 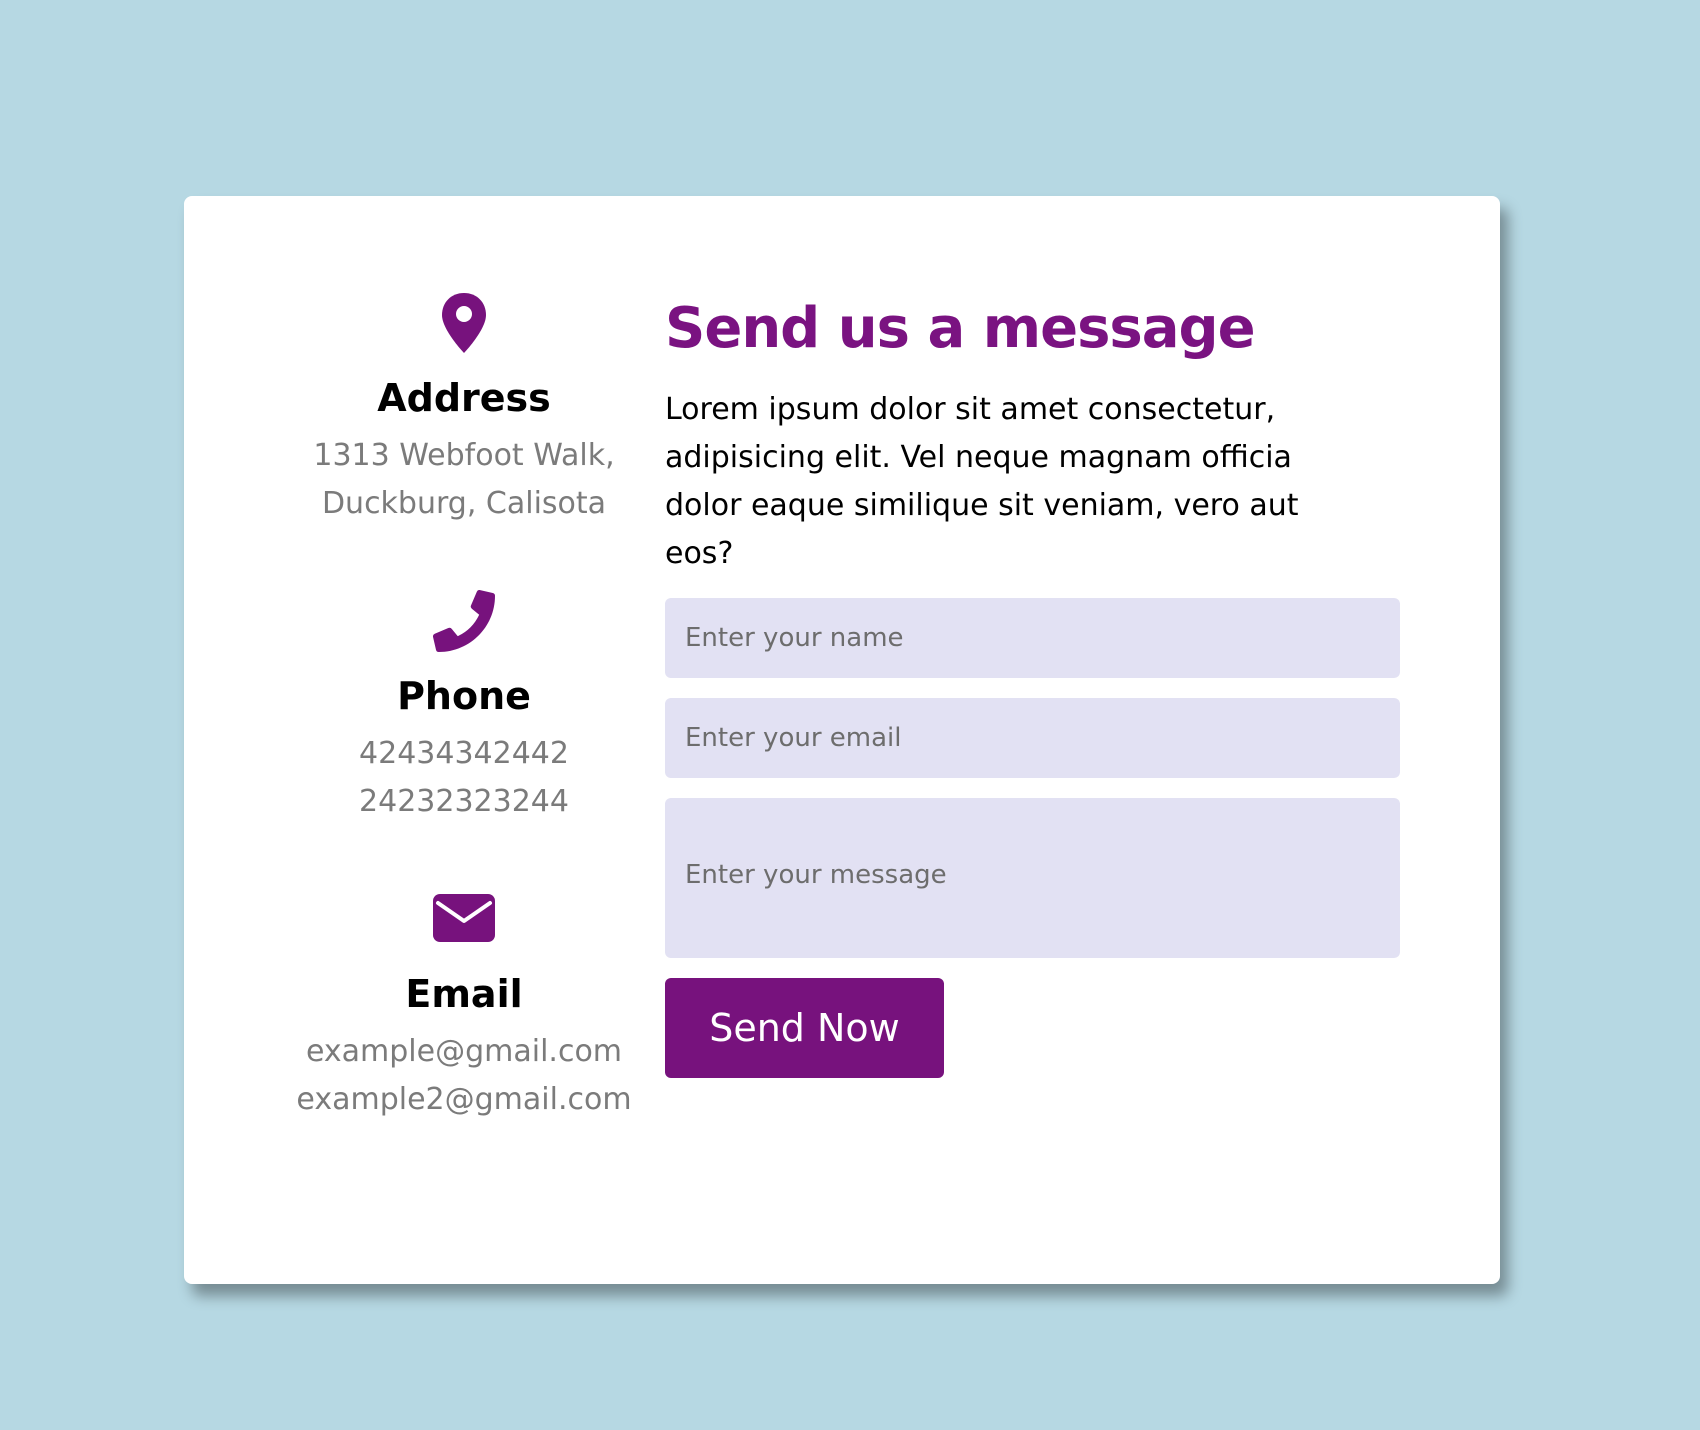 What do you see at coordinates (464, 323) in the screenshot?
I see `map-pin-icon` at bounding box center [464, 323].